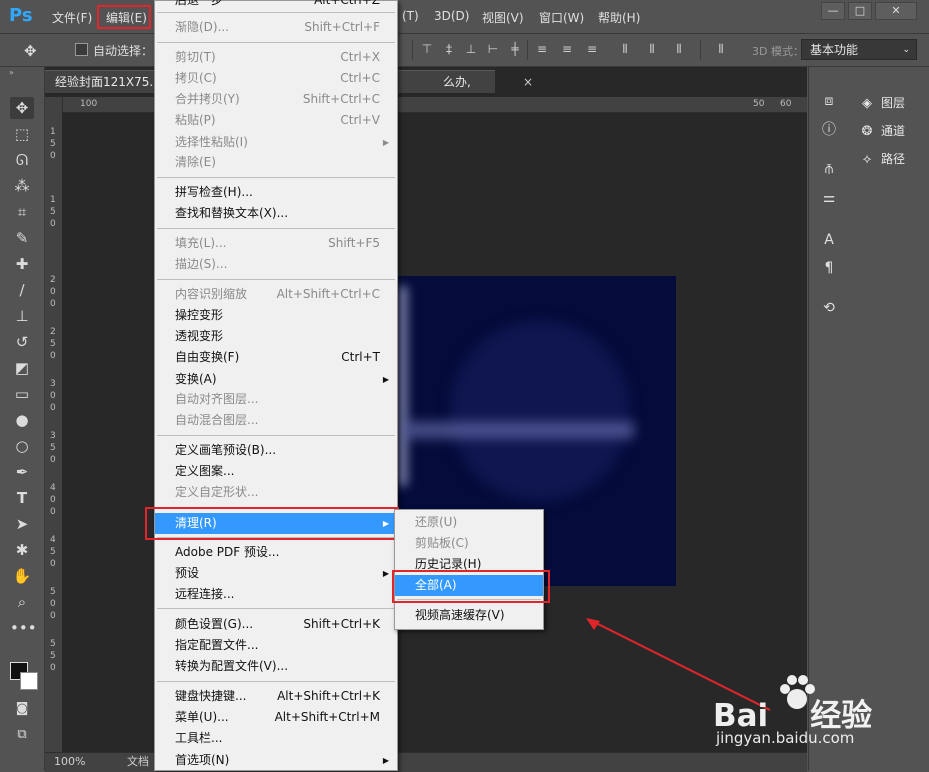 Image resolution: width=929 pixels, height=772 pixels. What do you see at coordinates (451, 16) in the screenshot?
I see `menu-3d: 3D(D)` at bounding box center [451, 16].